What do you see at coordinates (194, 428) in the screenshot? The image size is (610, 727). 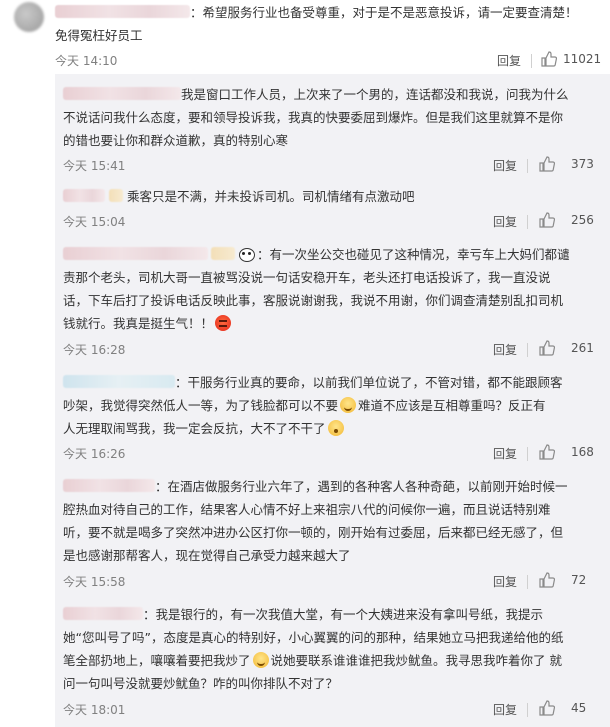 I see `reply-text: 人无理取闹骂我，我一定会反抗，大不了不干了` at bounding box center [194, 428].